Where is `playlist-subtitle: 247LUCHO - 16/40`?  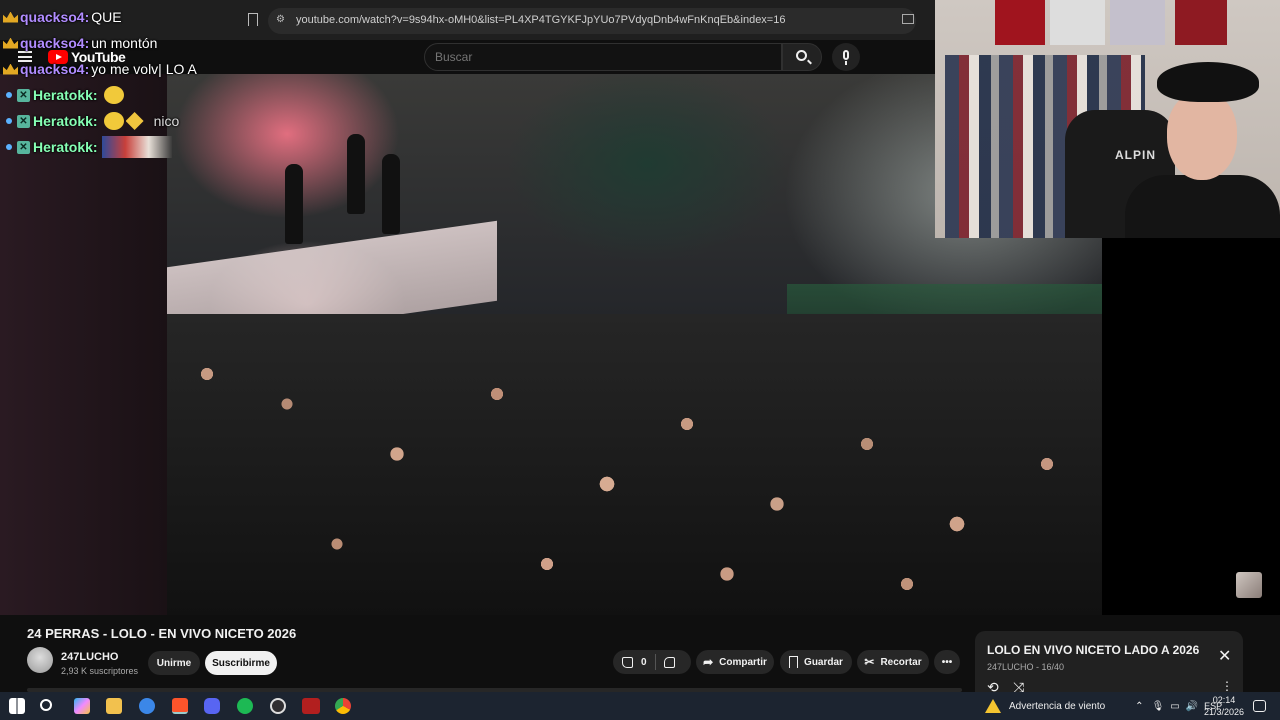
playlist-subtitle: 247LUCHO - 16/40 is located at coordinates (1026, 667).